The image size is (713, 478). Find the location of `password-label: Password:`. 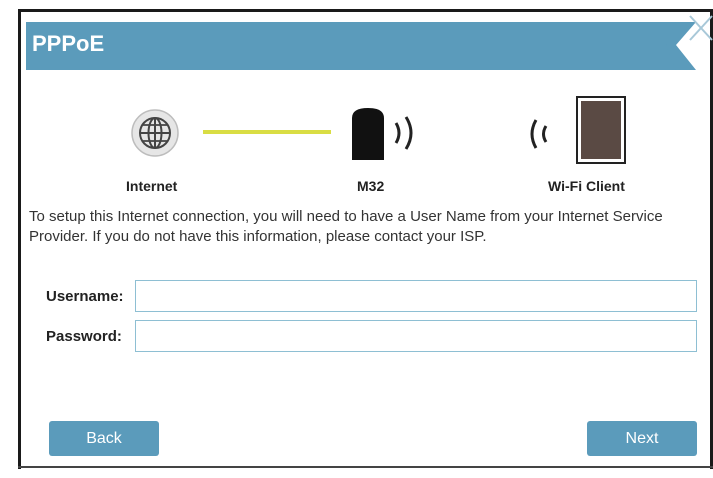

password-label: Password: is located at coordinates (84, 336).